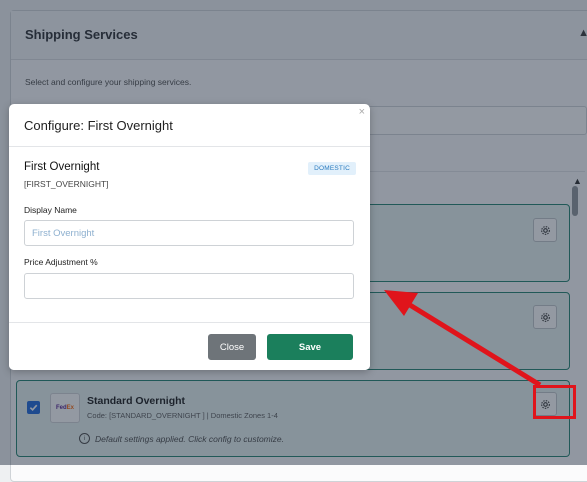 Image resolution: width=587 pixels, height=482 pixels. I want to click on annotation-arrow, so click(463, 339).